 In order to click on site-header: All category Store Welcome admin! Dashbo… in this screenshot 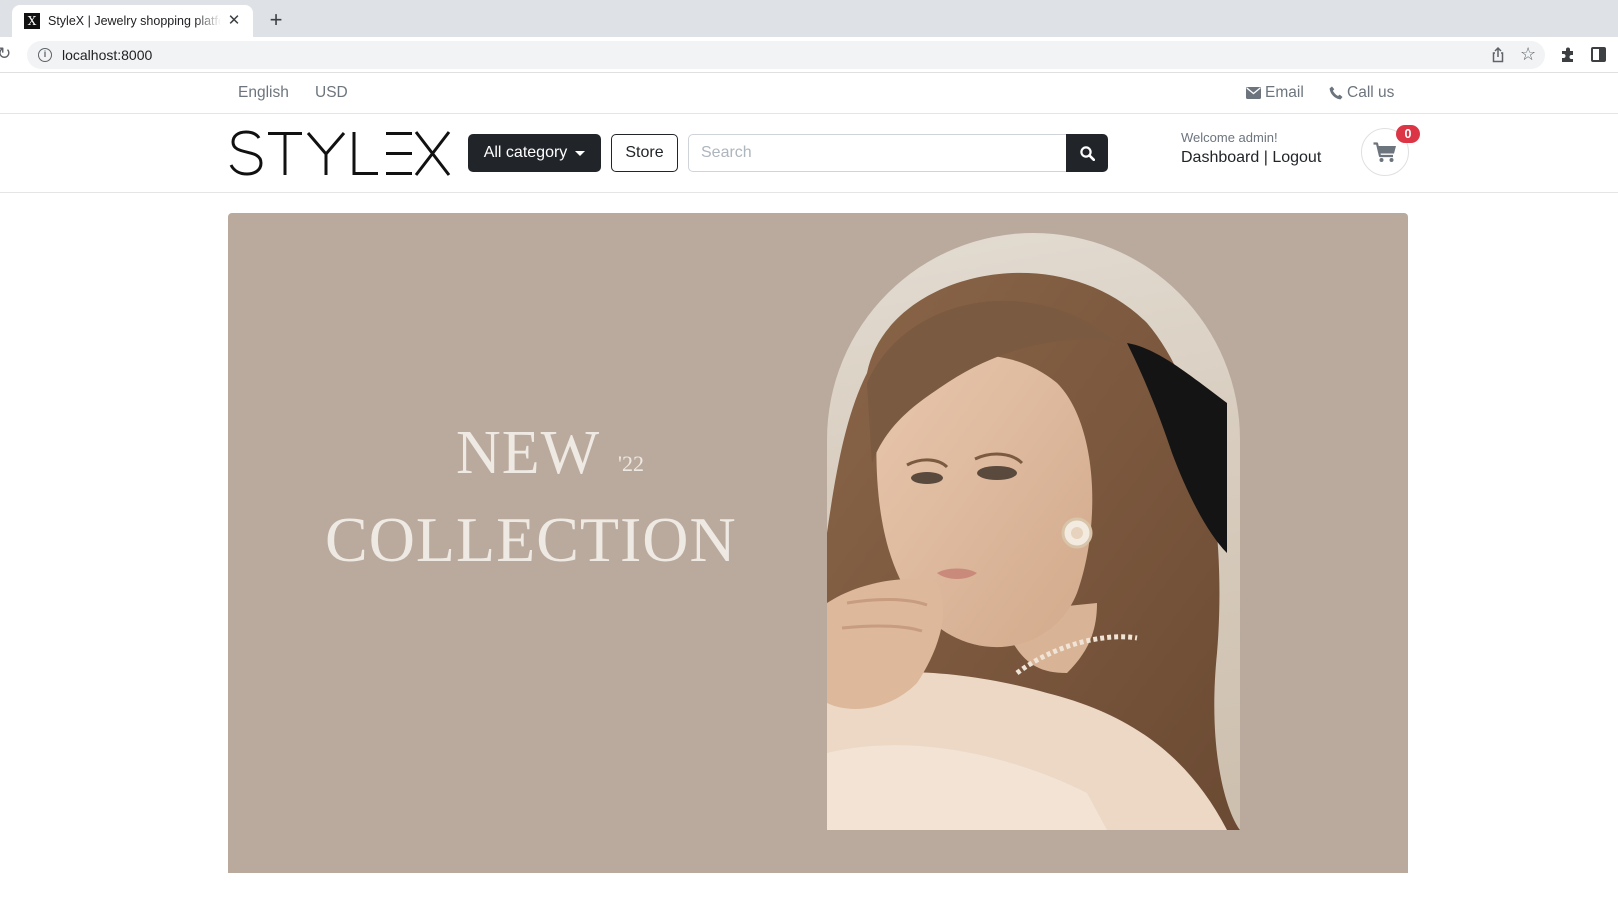, I will do `click(809, 153)`.